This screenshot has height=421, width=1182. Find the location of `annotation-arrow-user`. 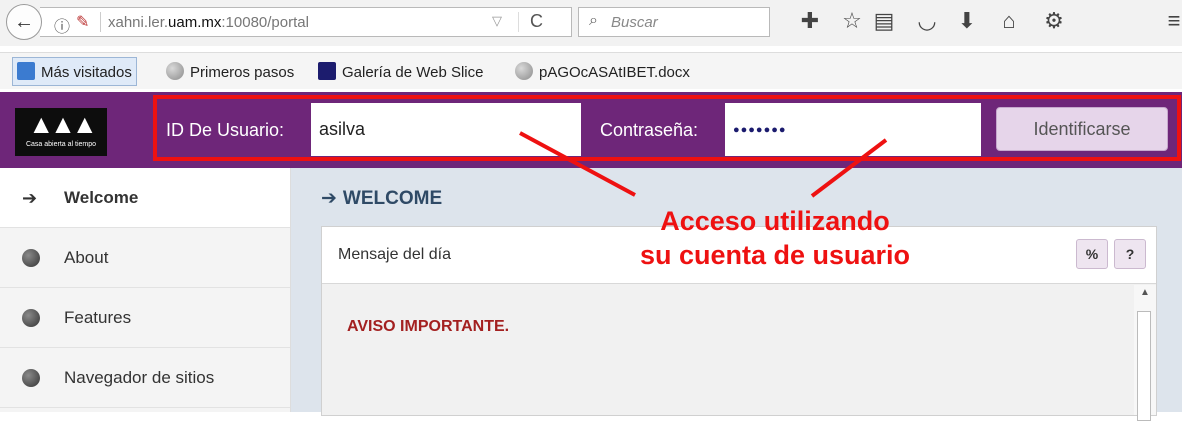

annotation-arrow-user is located at coordinates (577, 164).